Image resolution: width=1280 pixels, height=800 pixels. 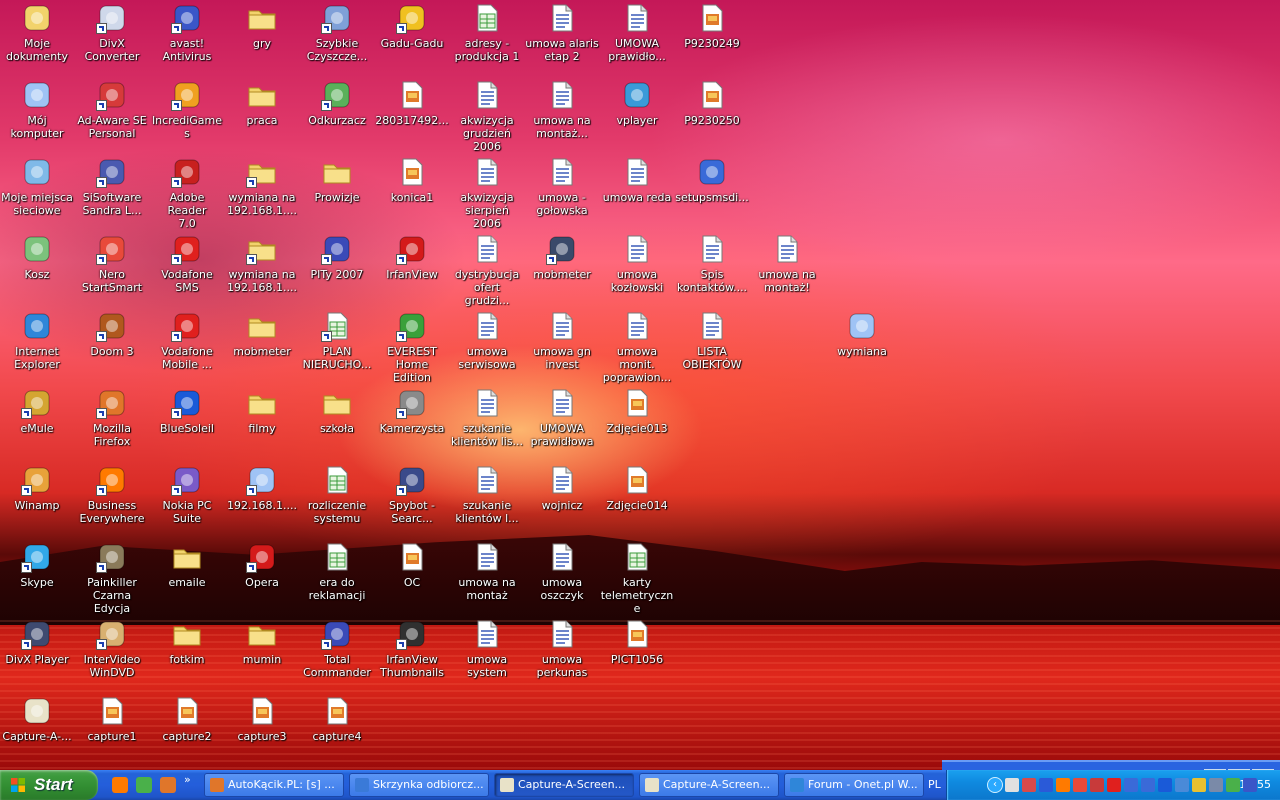 I want to click on desktop-icon: umowa reda, so click(x=637, y=180).